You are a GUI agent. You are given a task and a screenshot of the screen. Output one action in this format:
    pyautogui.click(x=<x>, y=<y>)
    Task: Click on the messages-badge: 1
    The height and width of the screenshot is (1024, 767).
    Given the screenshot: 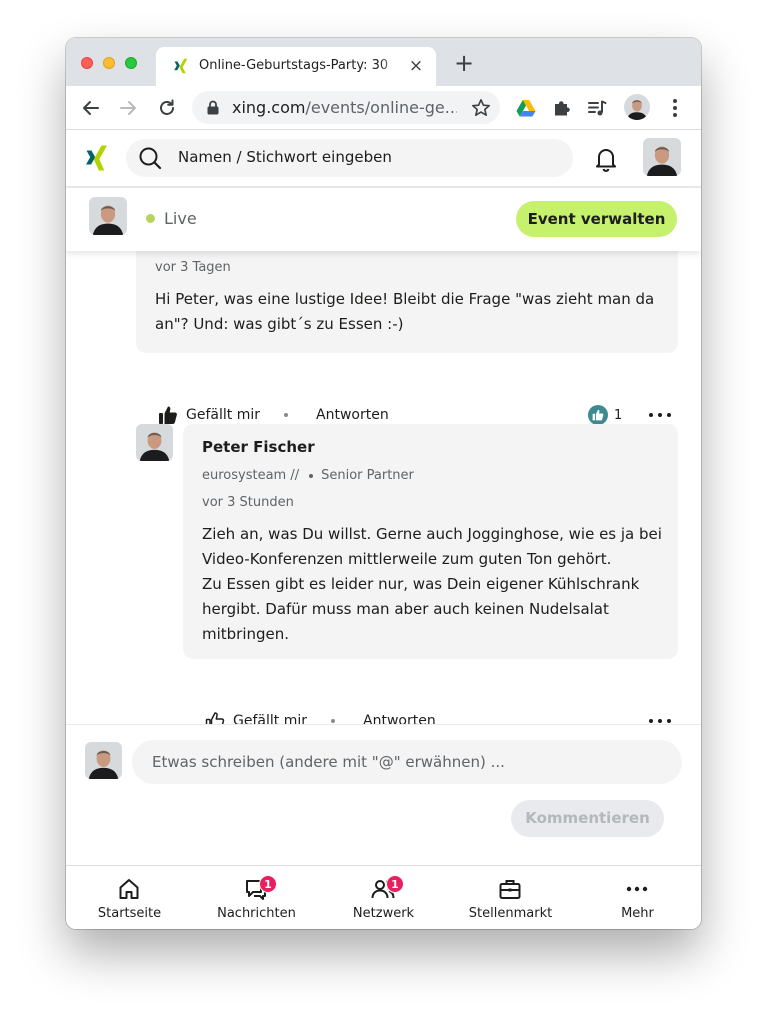 What is the action you would take?
    pyautogui.click(x=268, y=884)
    